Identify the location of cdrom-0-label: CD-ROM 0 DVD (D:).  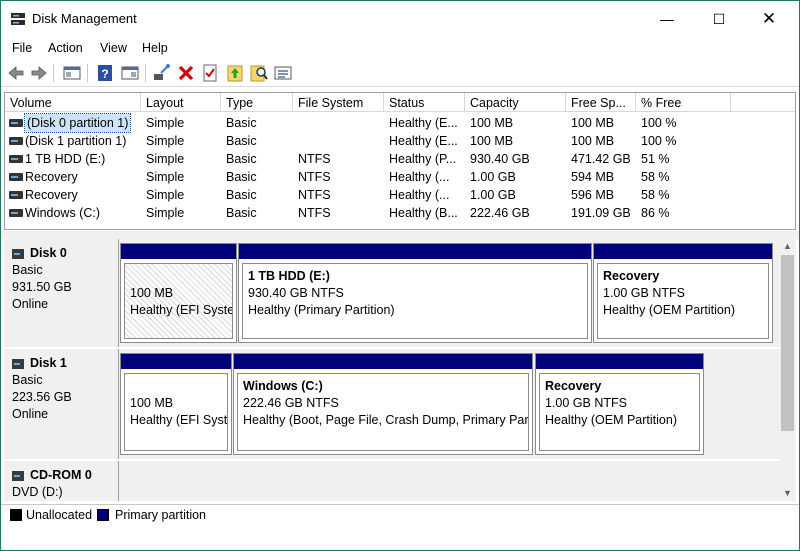
(61, 481).